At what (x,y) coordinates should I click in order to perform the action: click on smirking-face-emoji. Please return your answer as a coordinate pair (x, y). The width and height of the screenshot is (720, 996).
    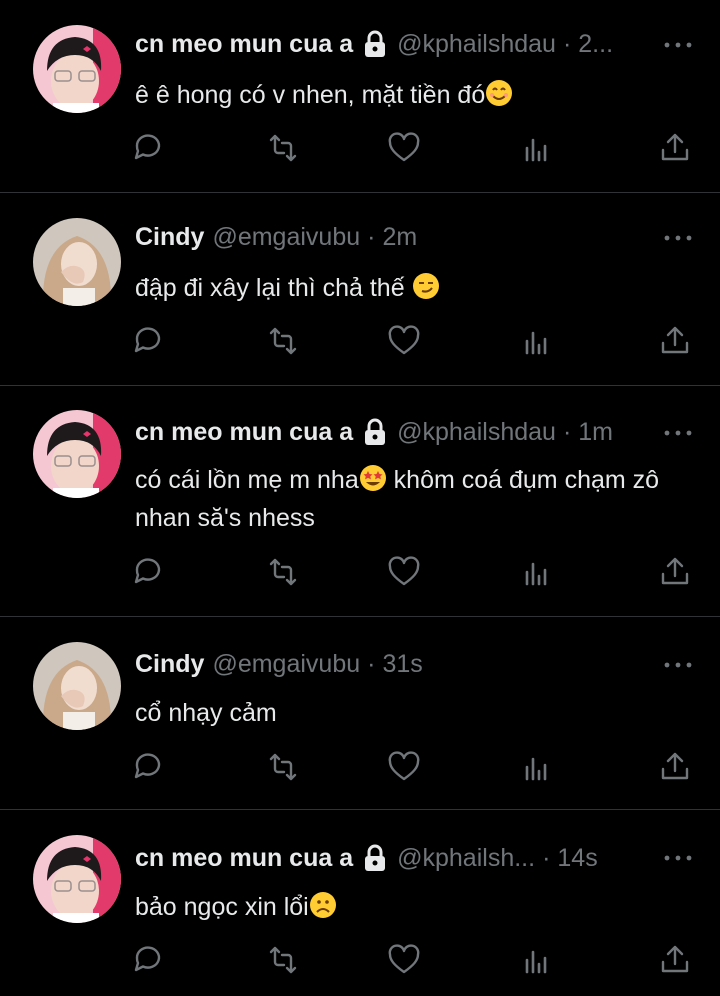
    Looking at the image, I should click on (425, 286).